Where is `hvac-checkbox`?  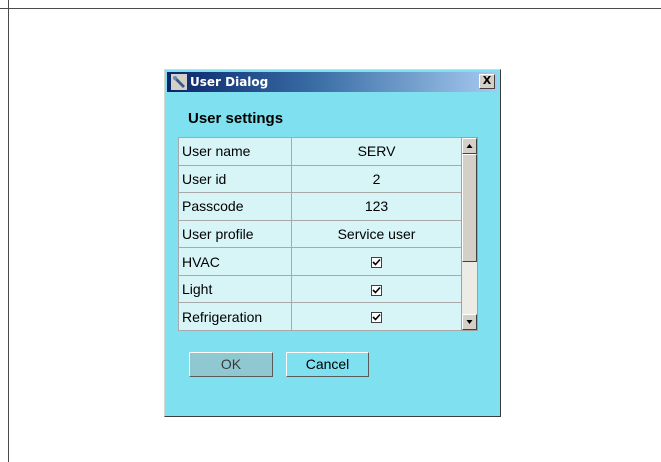
hvac-checkbox is located at coordinates (376, 263).